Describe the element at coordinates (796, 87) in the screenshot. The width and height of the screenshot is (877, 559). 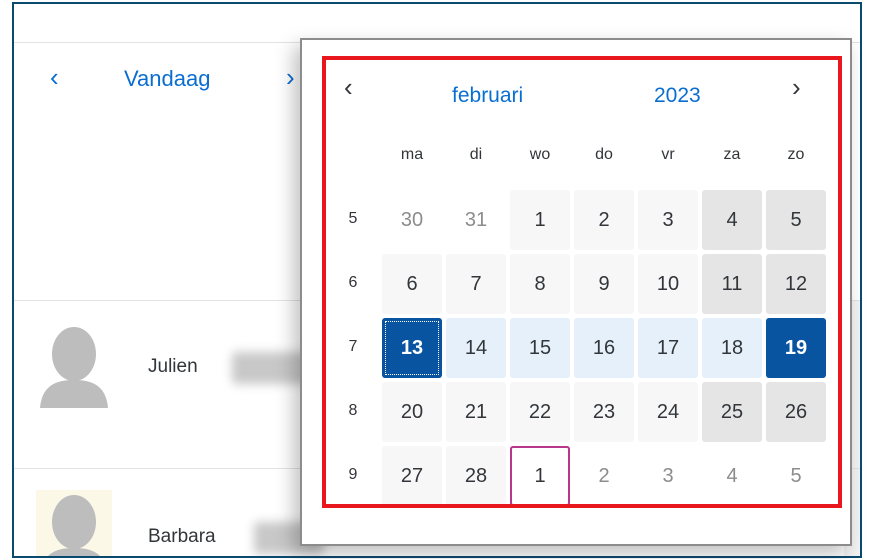
I see `next-month-icon: ›` at that location.